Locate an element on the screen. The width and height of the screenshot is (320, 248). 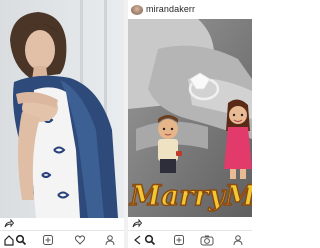
bitmoji-woman is located at coordinates (238, 139).